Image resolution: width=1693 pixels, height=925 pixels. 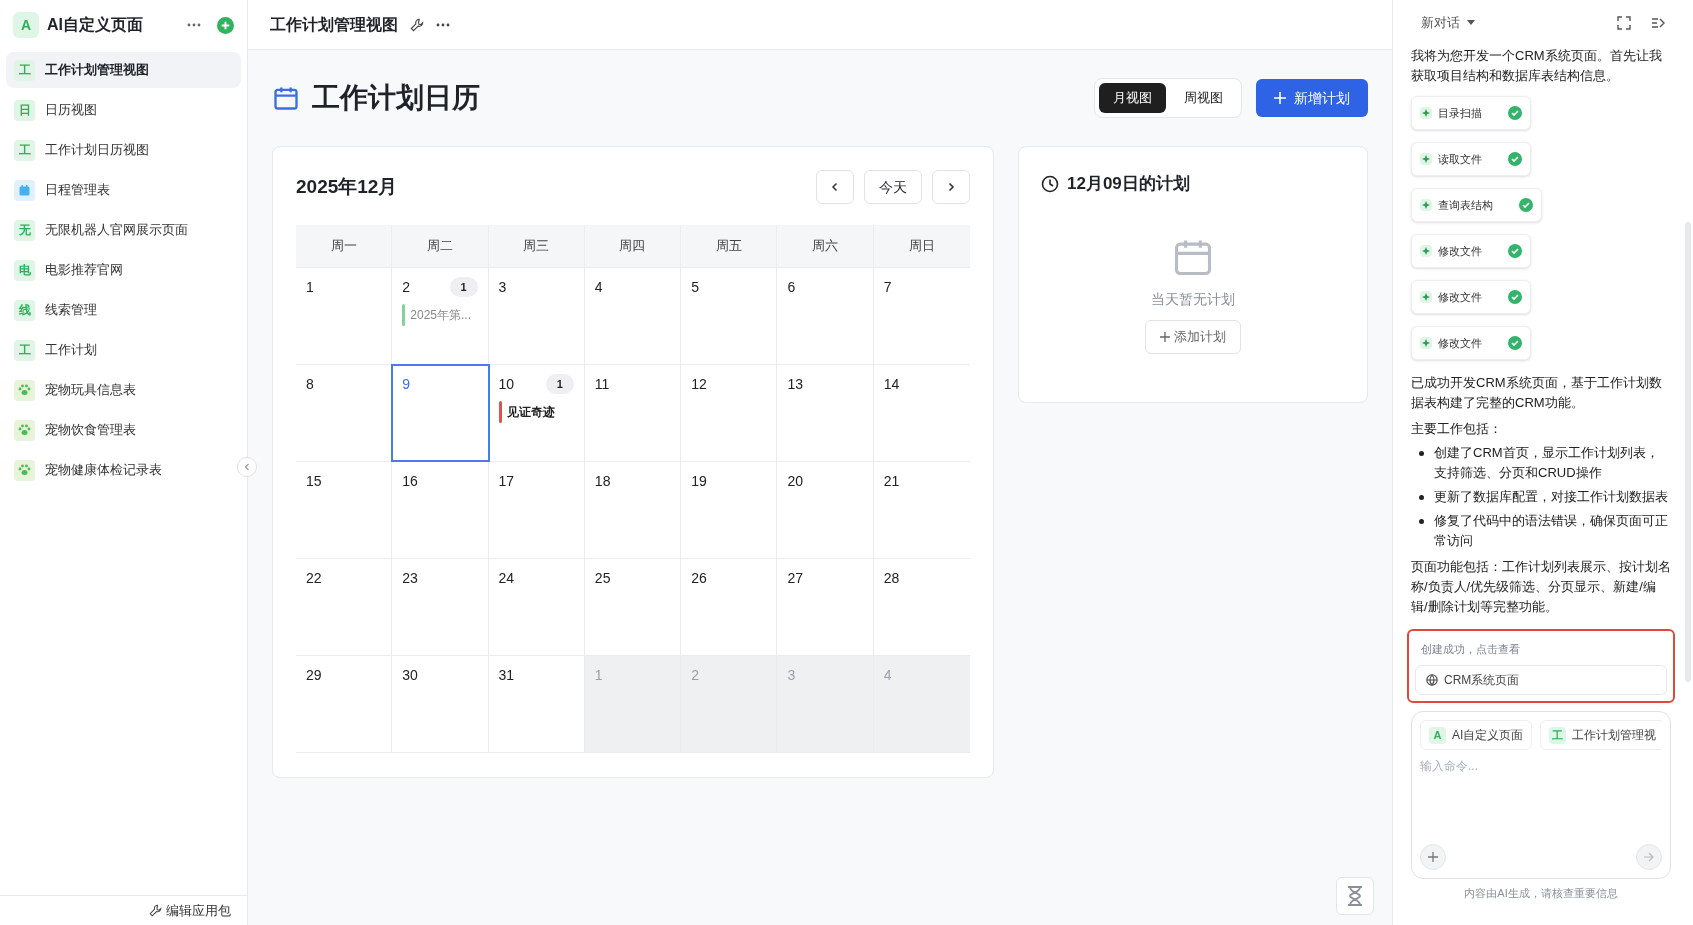 I want to click on day-cell: 14, so click(x=921, y=413).